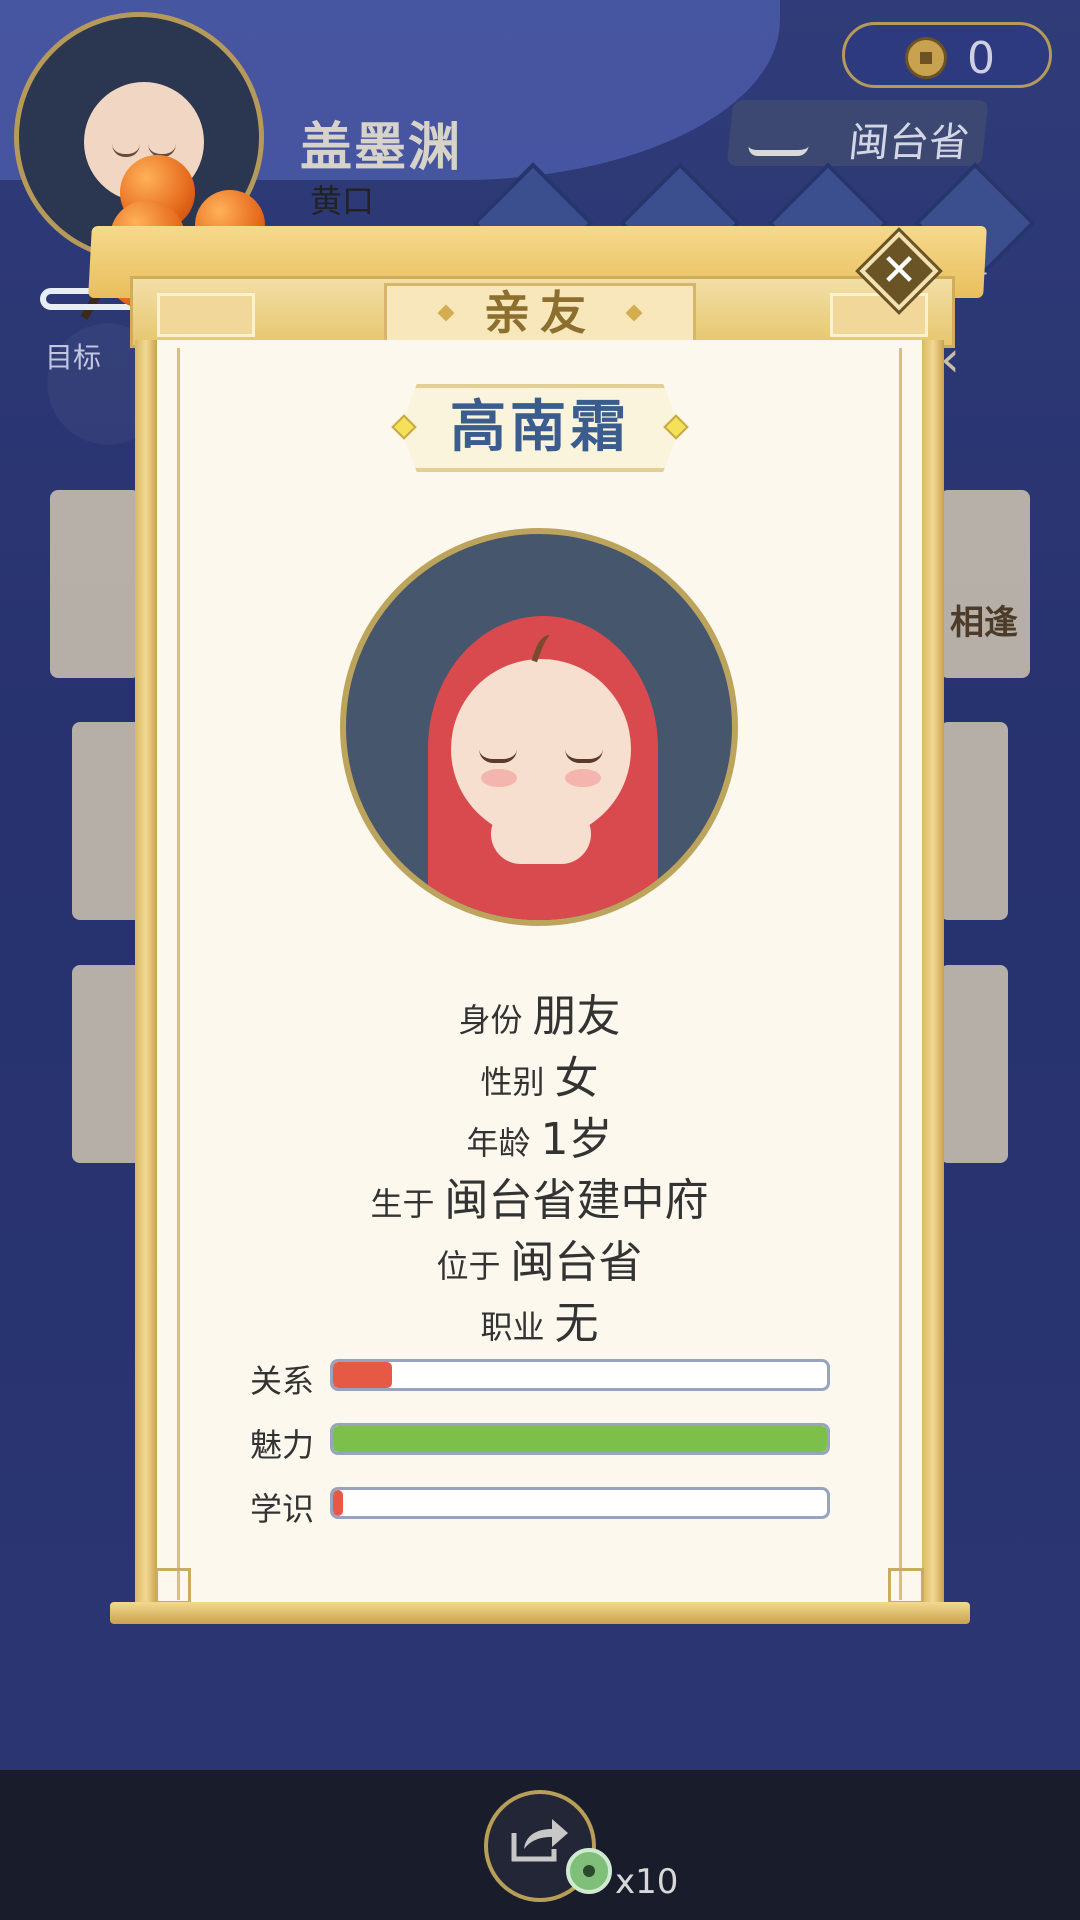  I want to click on info-key: 职业, so click(512, 1327).